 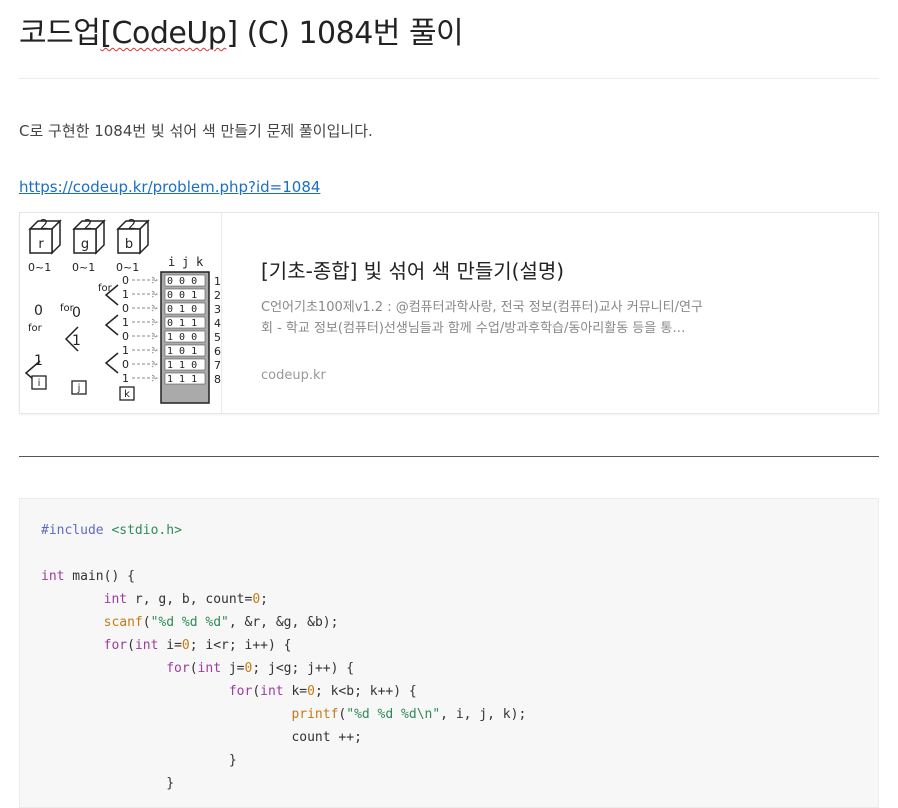 I want to click on table-row: 1 1 0, so click(x=182, y=365).